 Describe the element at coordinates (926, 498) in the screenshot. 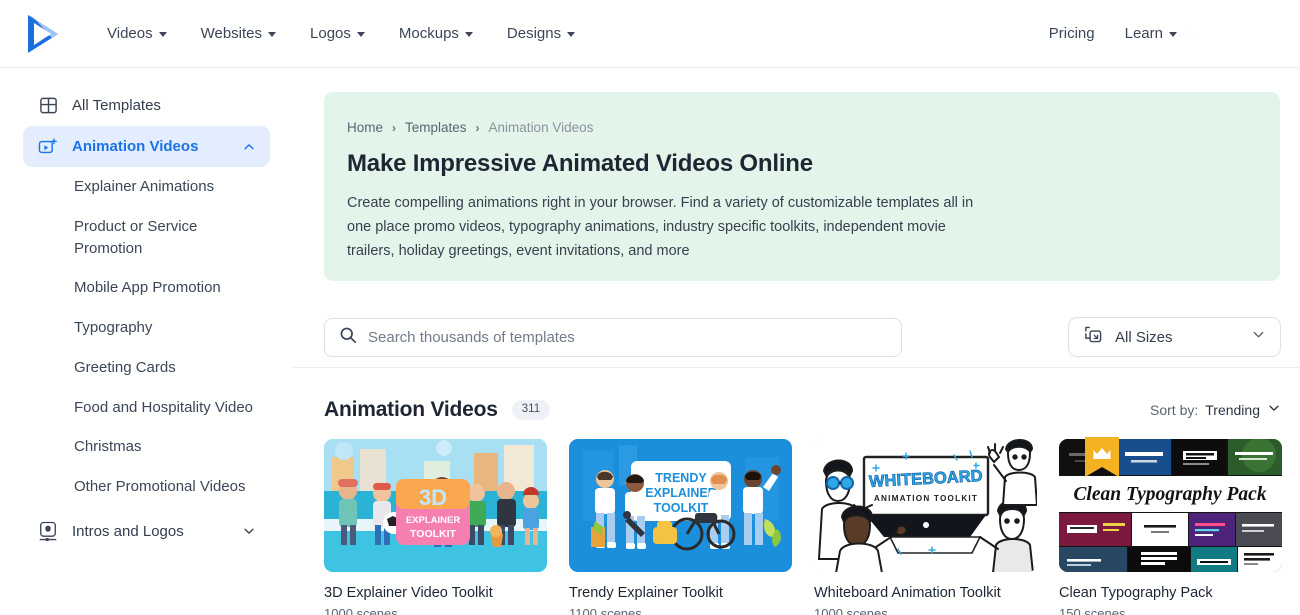

I see `svg-text: ANIMATION TOOLKIT` at that location.